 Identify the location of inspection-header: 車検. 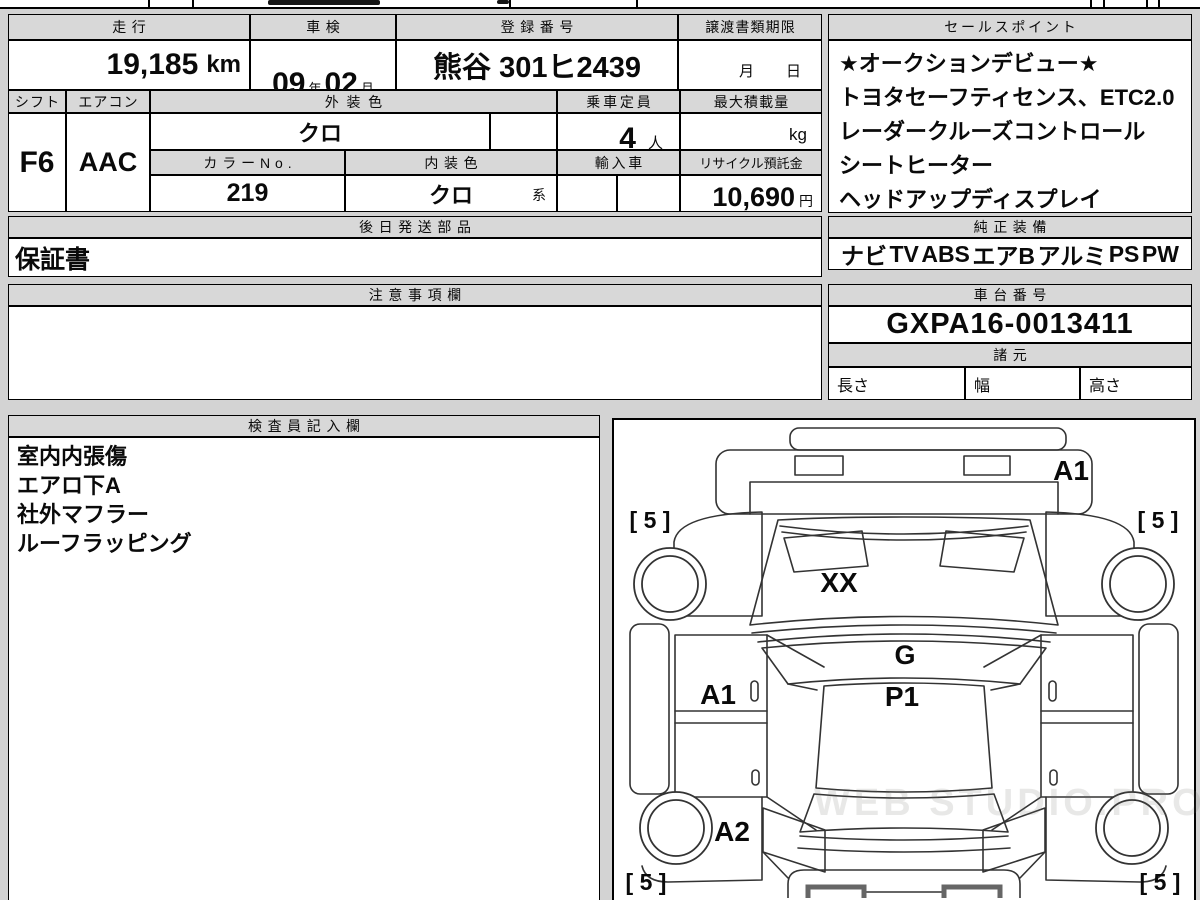
(323, 27).